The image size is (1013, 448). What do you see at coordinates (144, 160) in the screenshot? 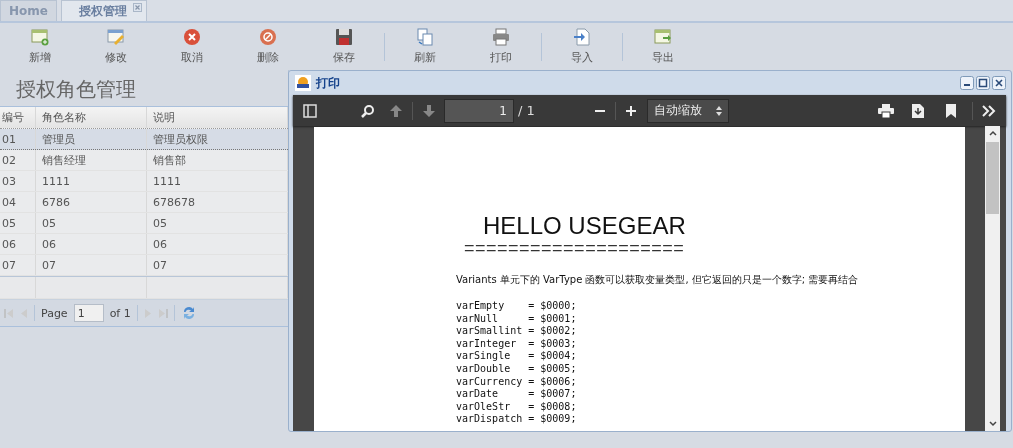
I see `table-row: 02 销售经理 销售部` at bounding box center [144, 160].